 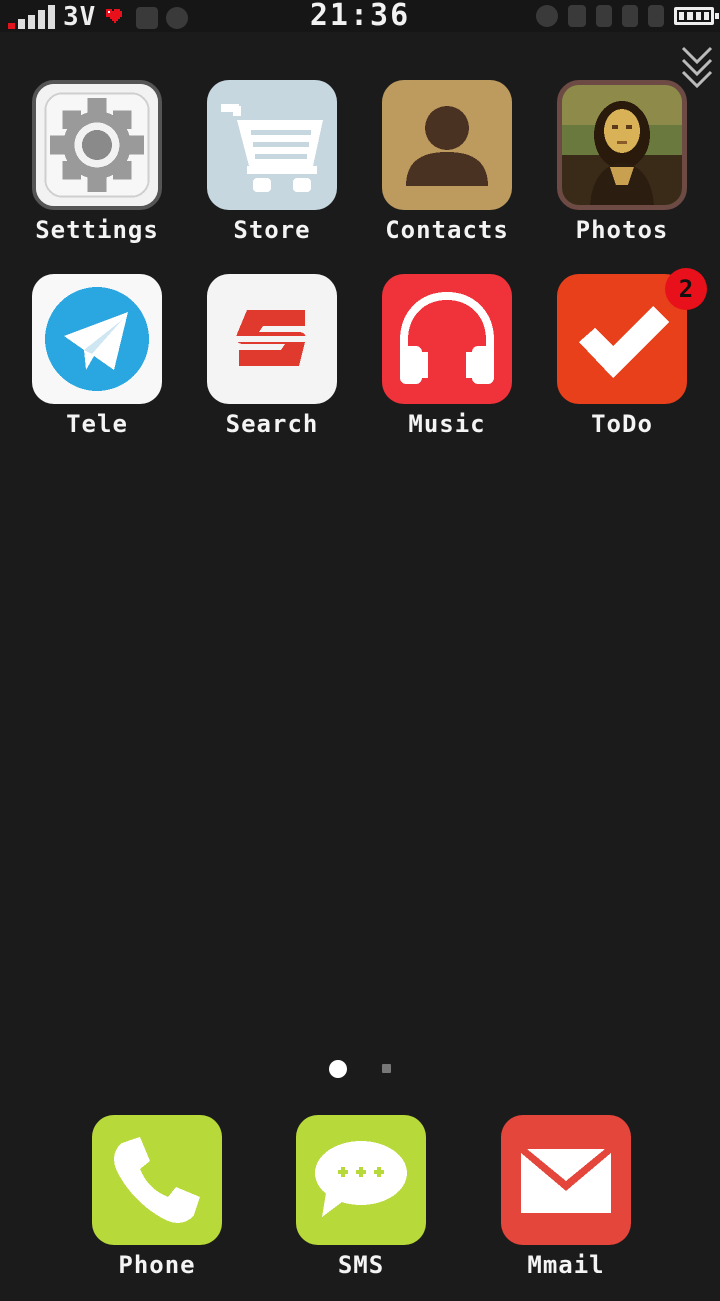 I want to click on headphones-icon, so click(x=447, y=339).